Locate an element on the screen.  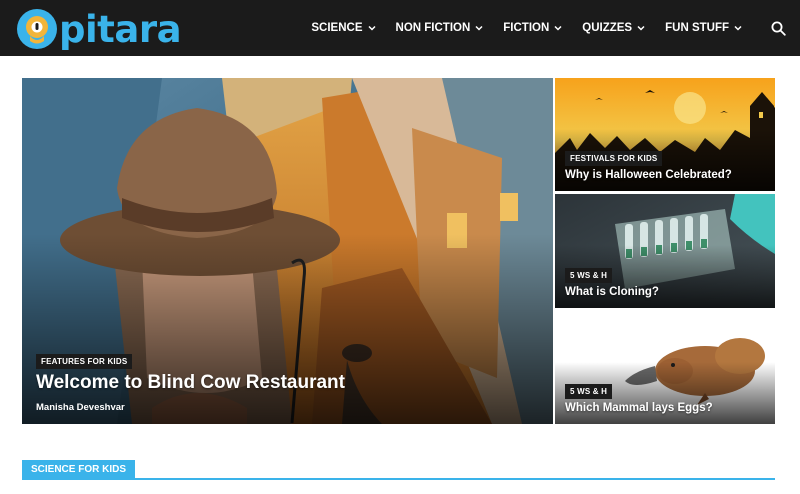
side-post: 5 WS & H What is Cloning? is located at coordinates (665, 251).